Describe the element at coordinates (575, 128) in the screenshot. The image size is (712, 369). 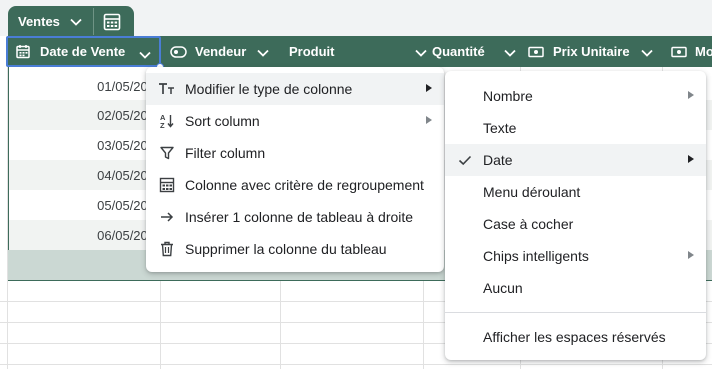
I see `type-option-texte: Texte` at that location.